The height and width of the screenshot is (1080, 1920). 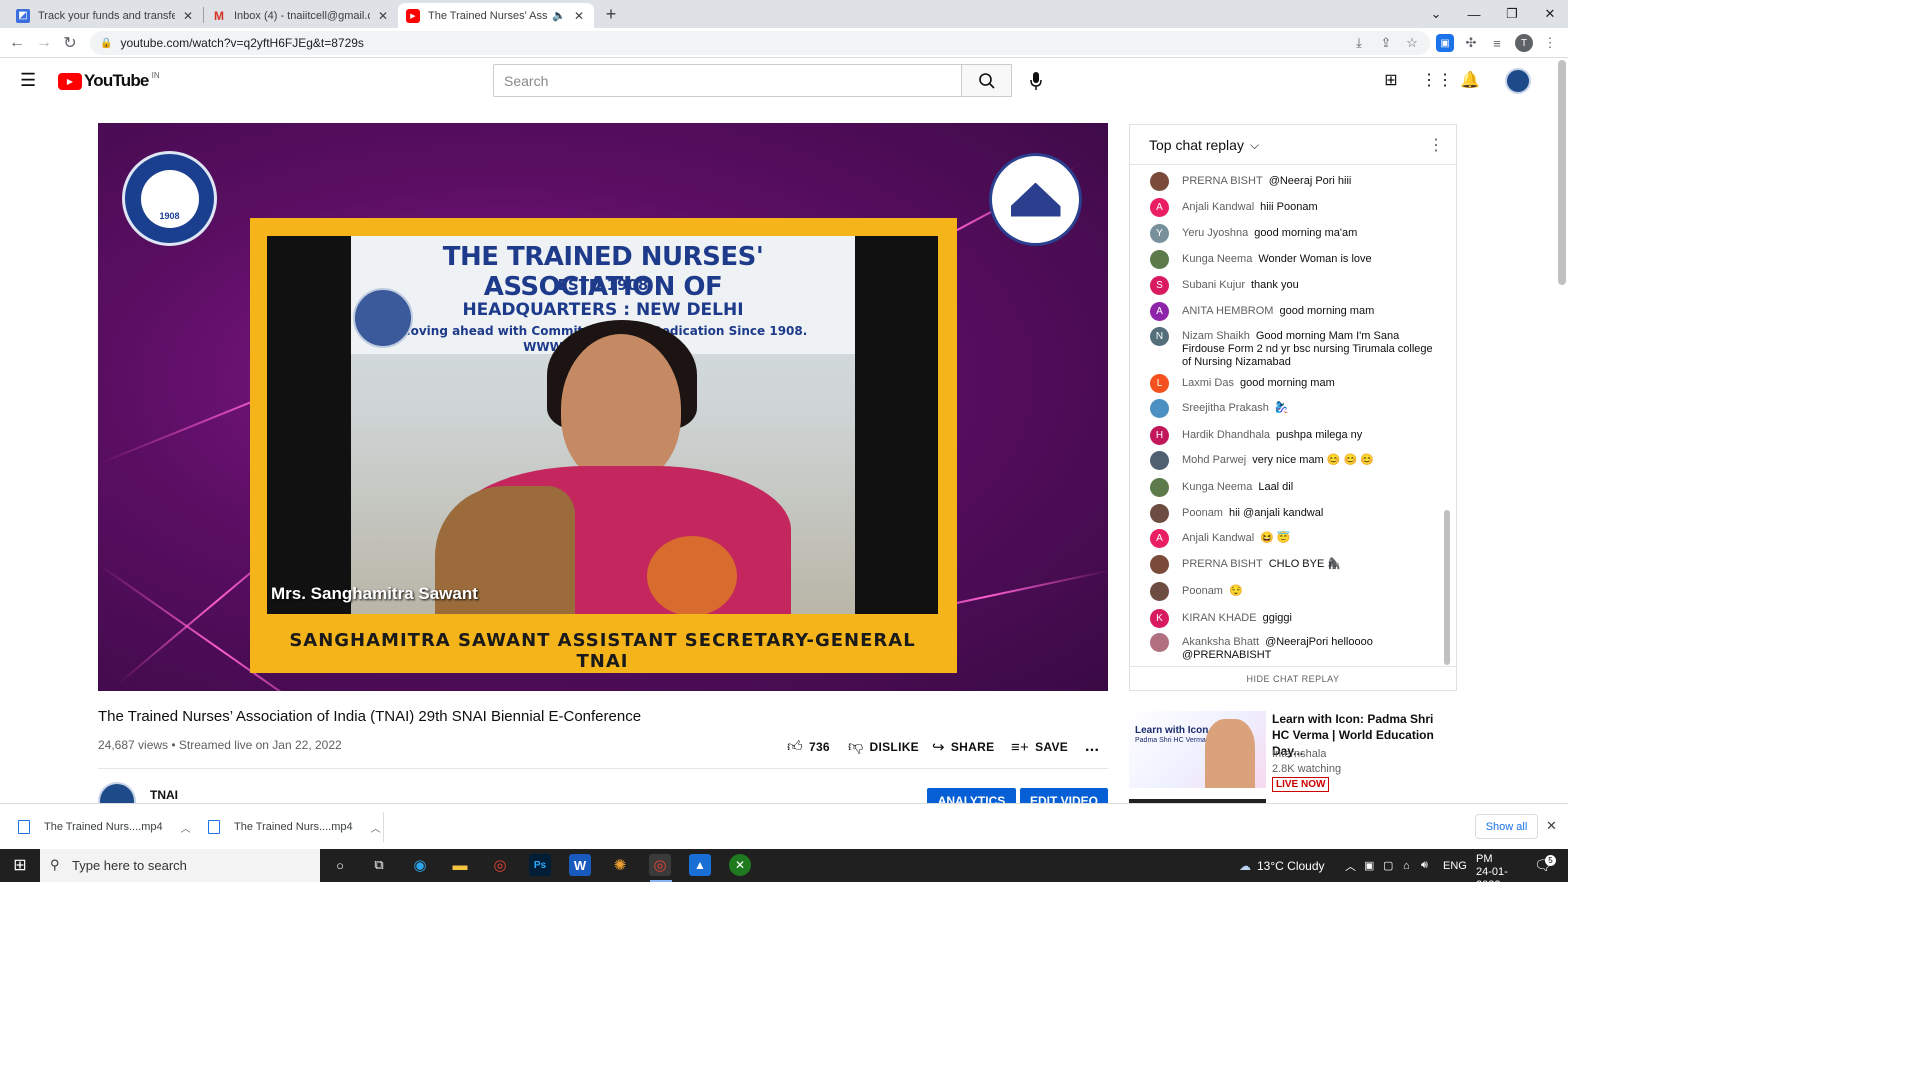 What do you see at coordinates (1369, 865) in the screenshot?
I see `tray-app-icon: ▣` at bounding box center [1369, 865].